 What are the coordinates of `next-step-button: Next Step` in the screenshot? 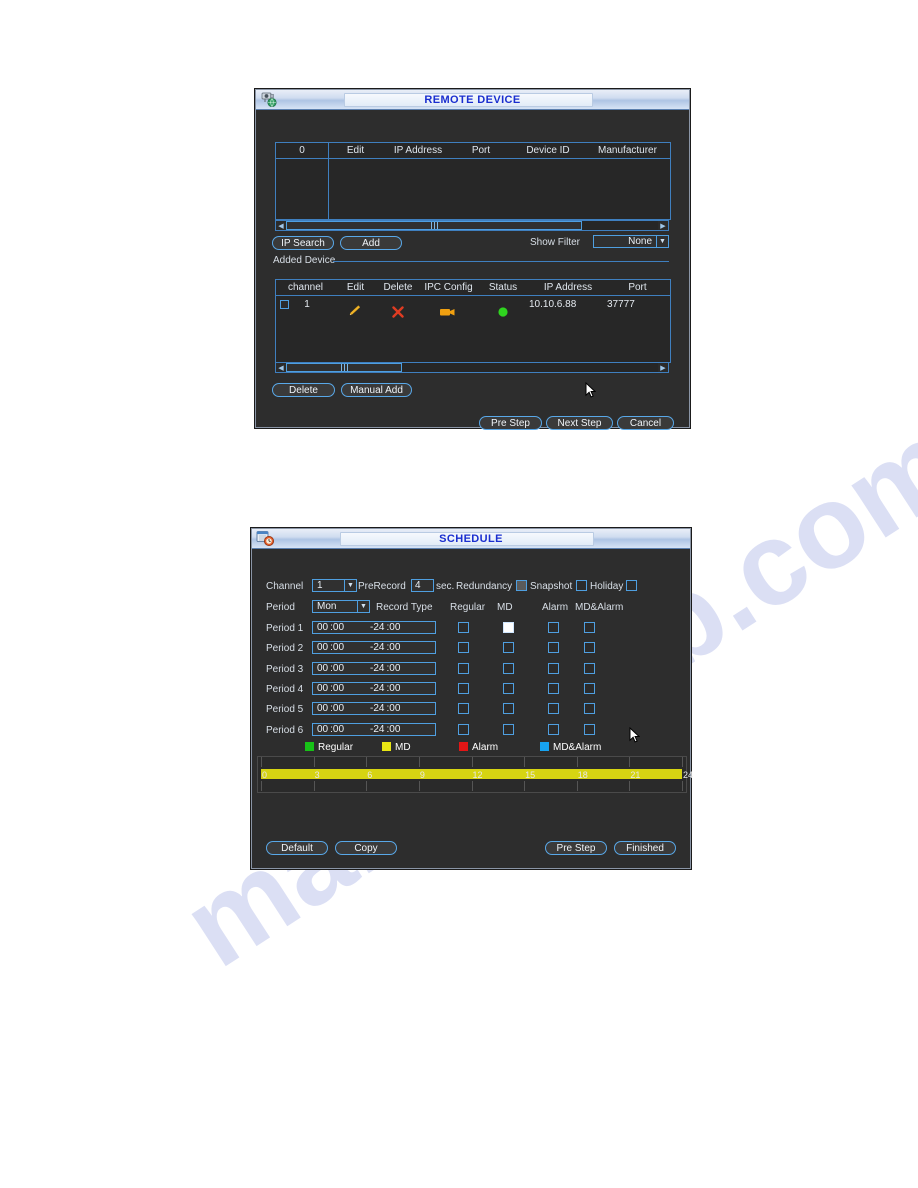 It's located at (579, 423).